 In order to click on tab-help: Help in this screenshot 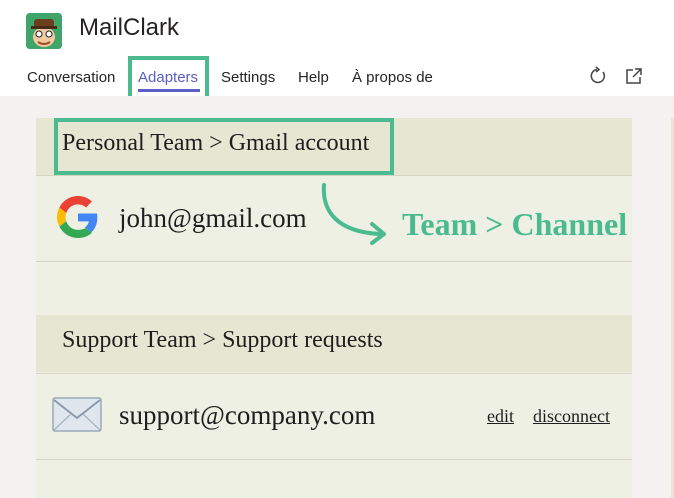, I will do `click(313, 77)`.